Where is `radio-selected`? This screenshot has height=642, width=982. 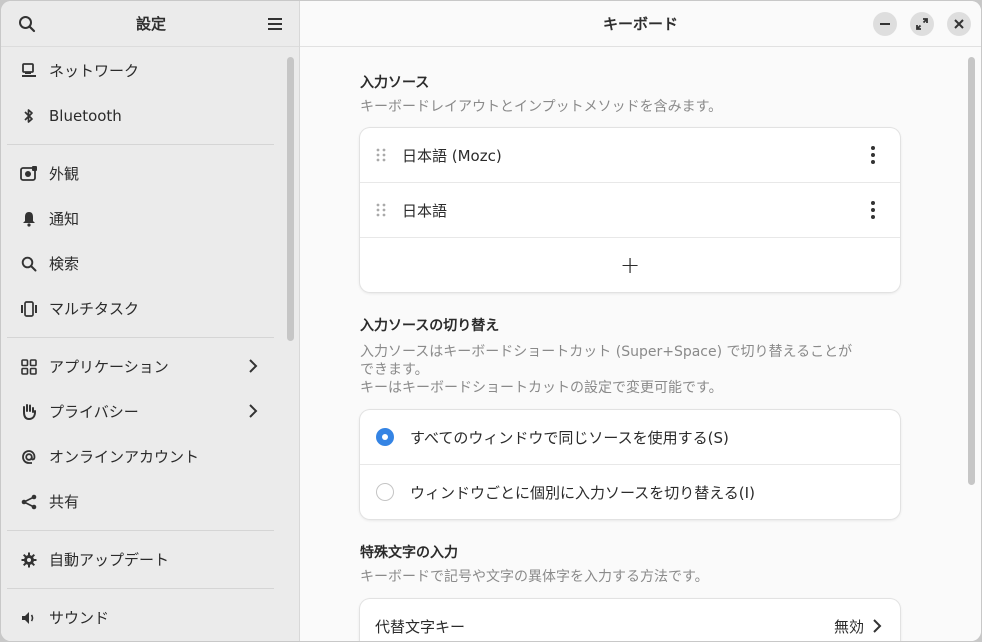 radio-selected is located at coordinates (385, 437).